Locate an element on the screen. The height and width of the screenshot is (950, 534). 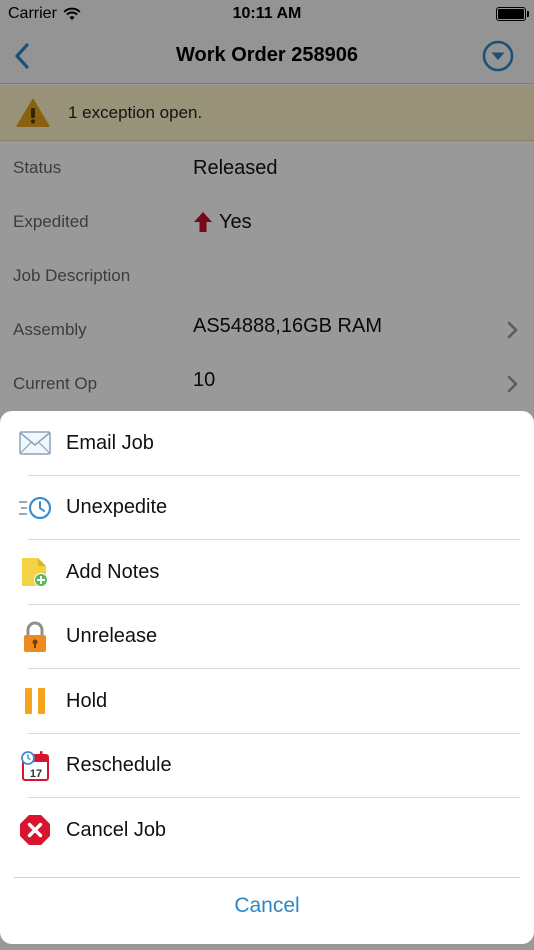
clock-icon is located at coordinates (35, 508).